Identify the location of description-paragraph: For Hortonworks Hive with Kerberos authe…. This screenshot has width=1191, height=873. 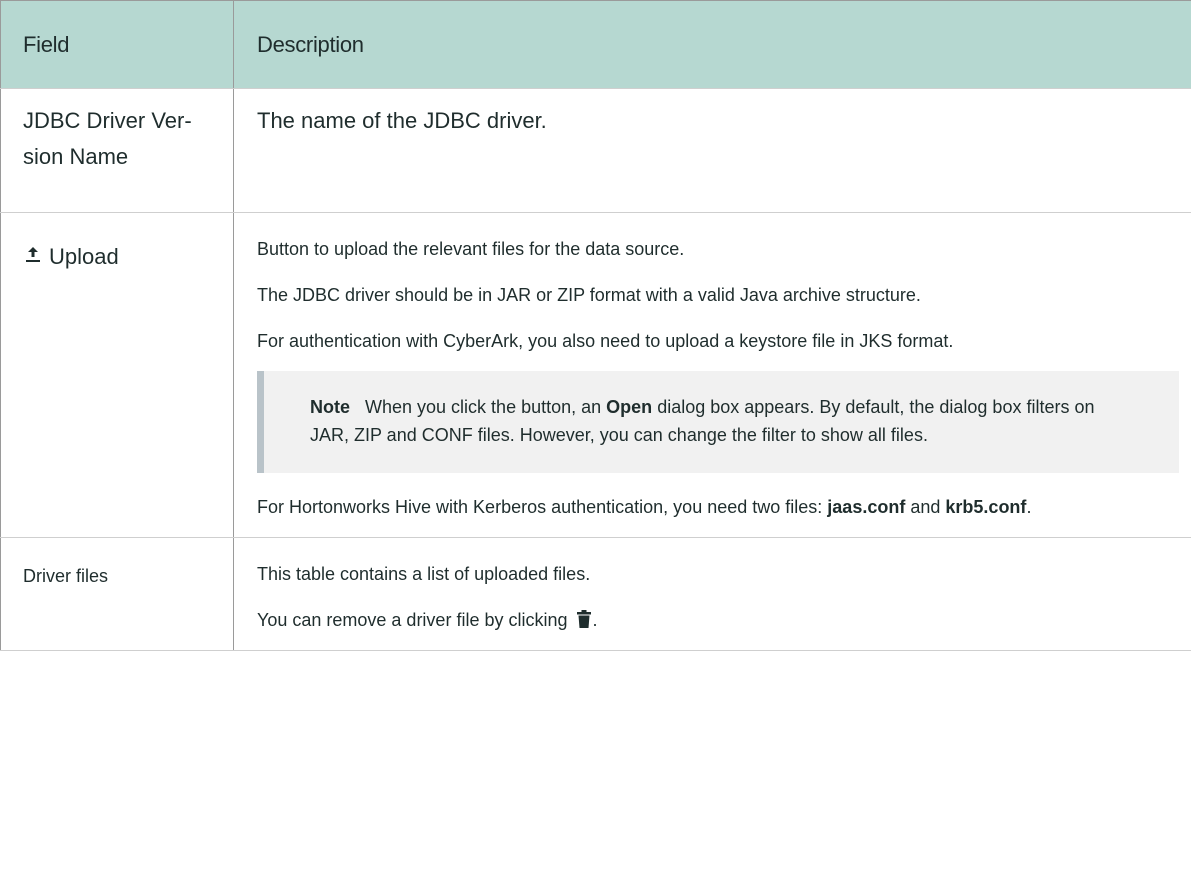
(718, 507).